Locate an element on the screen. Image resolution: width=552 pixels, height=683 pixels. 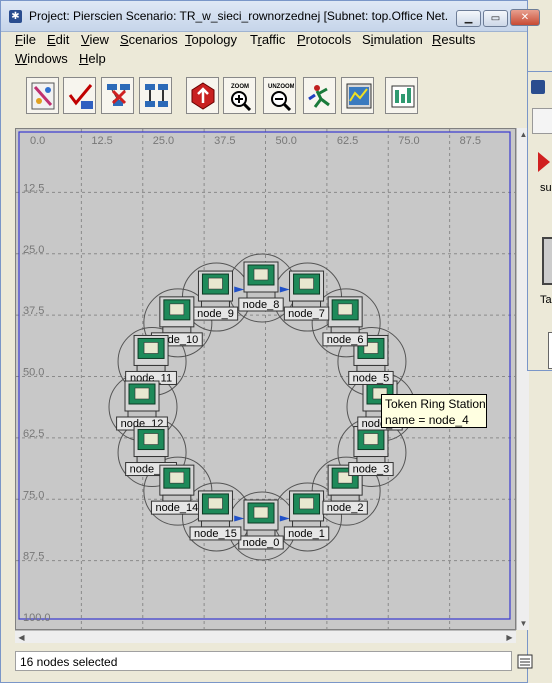
zoom-button: ZOOM is located at coordinates (239, 95).